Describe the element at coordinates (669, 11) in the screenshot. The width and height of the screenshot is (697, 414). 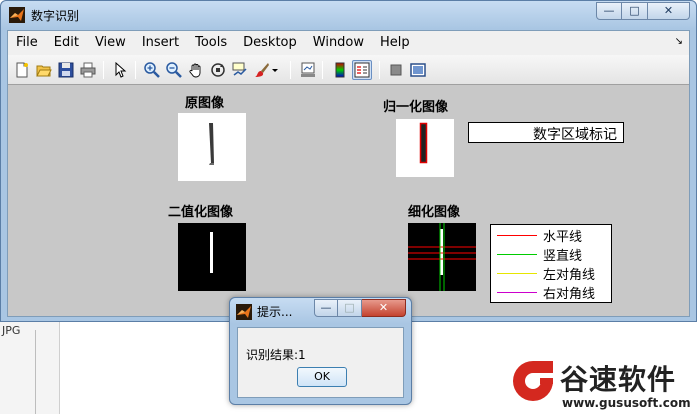
I see `close-button: ✕` at that location.